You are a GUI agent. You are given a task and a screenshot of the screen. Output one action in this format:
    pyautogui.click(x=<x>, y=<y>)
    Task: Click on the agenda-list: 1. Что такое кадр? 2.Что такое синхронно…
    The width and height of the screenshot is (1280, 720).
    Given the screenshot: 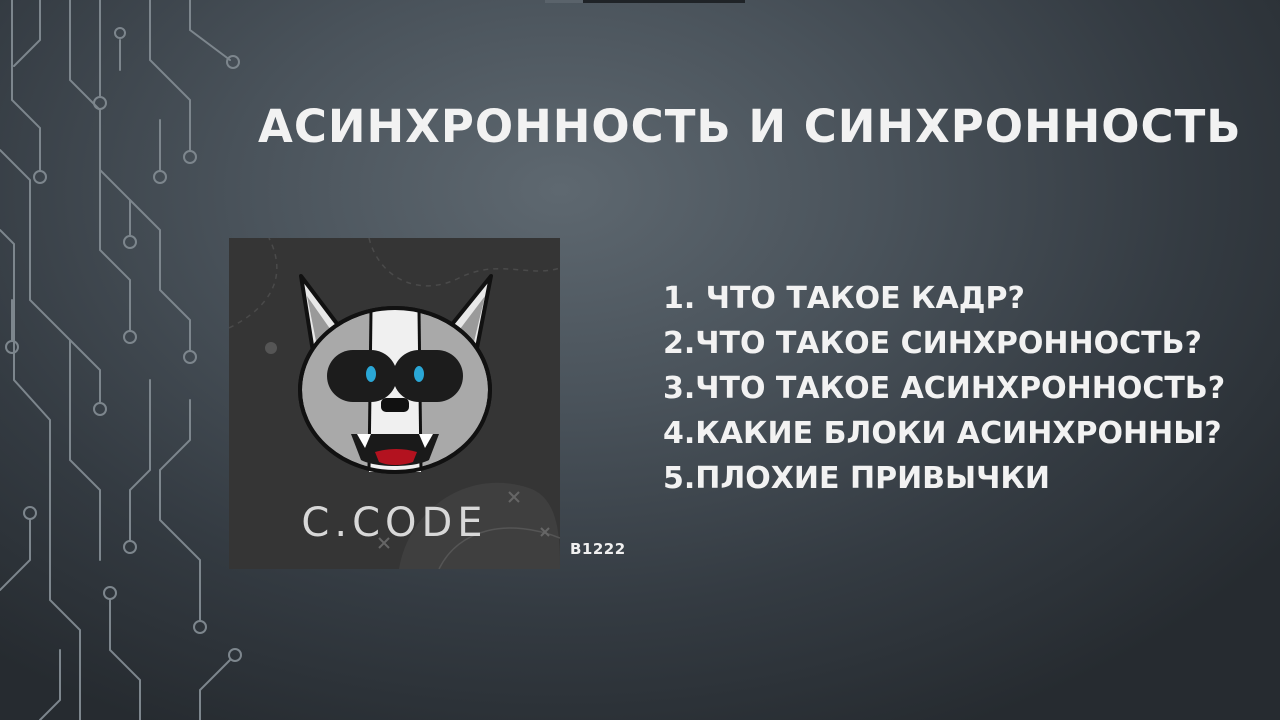 What is the action you would take?
    pyautogui.click(x=944, y=388)
    